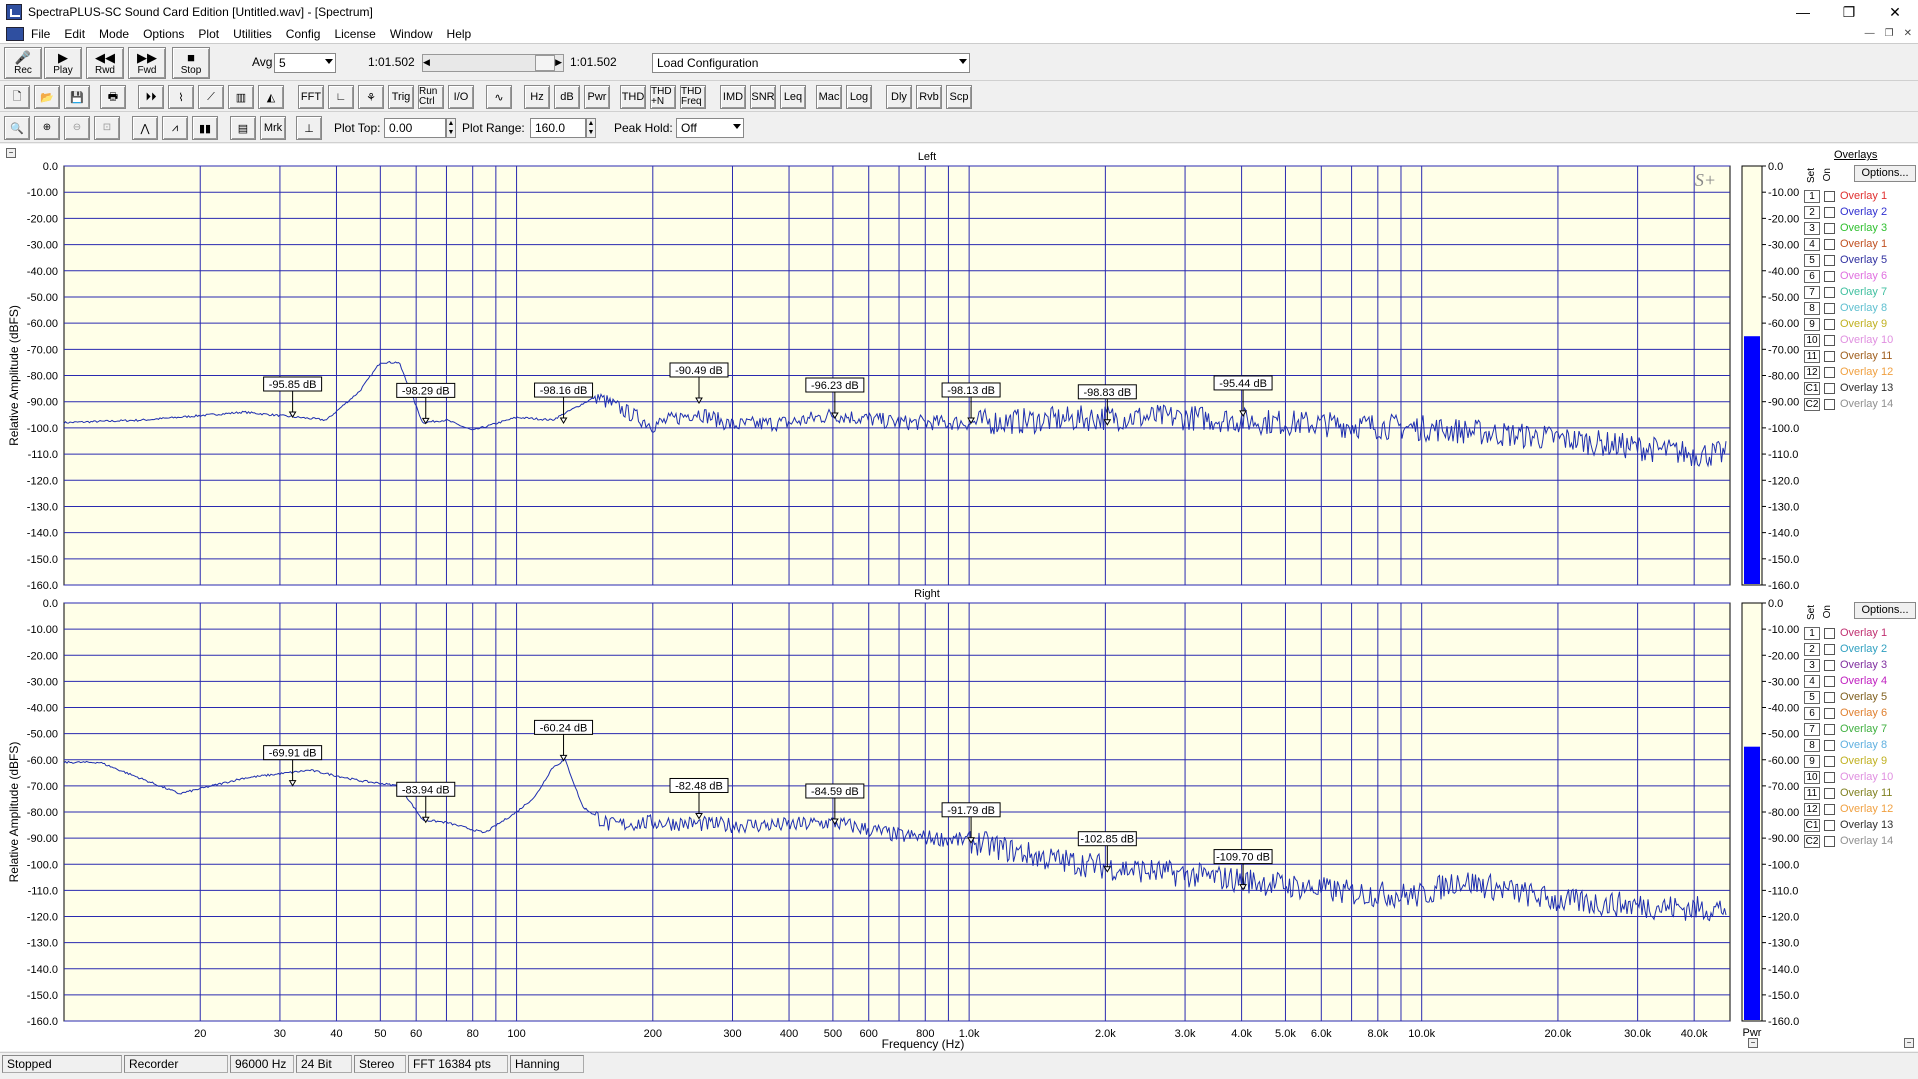 Image resolution: width=1918 pixels, height=1079 pixels. Describe the element at coordinates (211, 97) in the screenshot. I see `phase-button: ⟋` at that location.